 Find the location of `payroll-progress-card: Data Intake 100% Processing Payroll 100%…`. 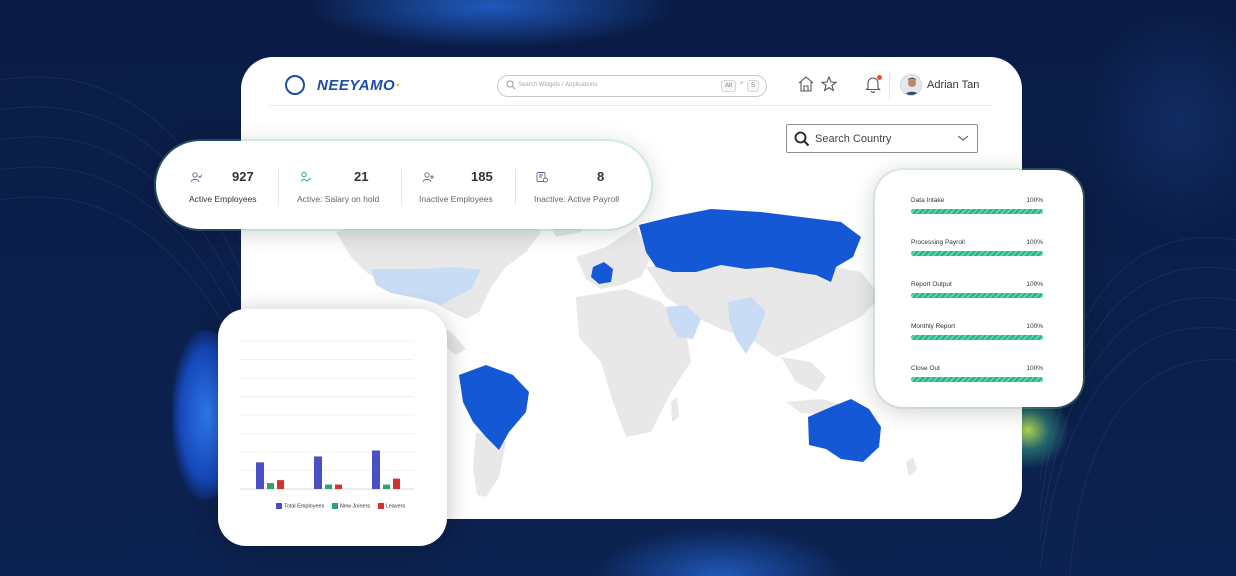

payroll-progress-card: Data Intake 100% Processing Payroll 100%… is located at coordinates (979, 288).